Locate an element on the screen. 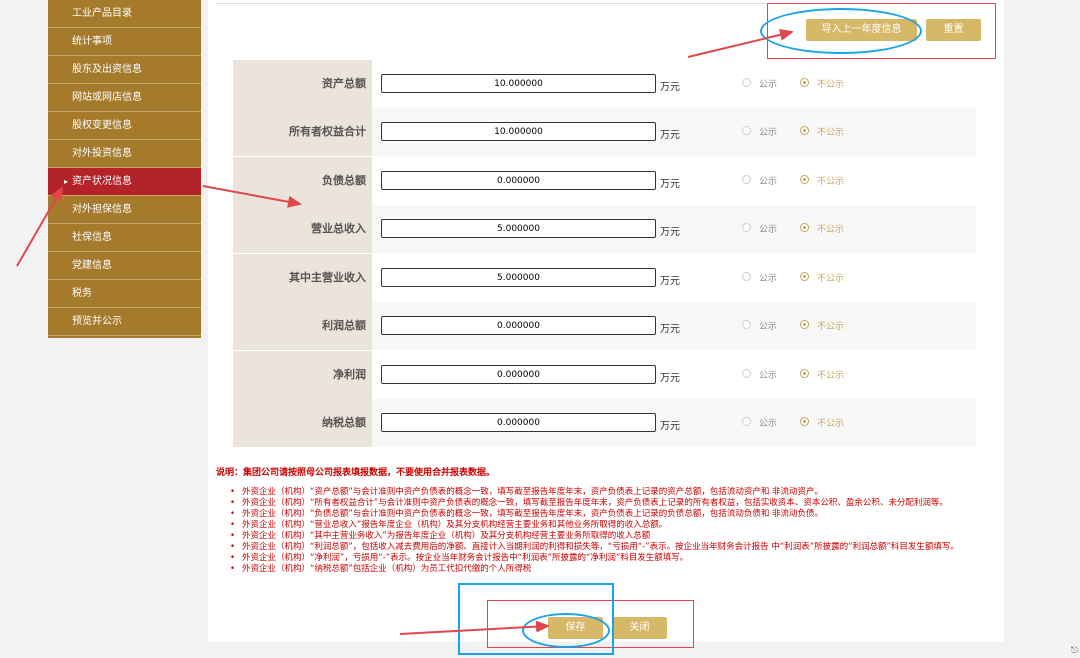 Image resolution: width=1080 pixels, height=658 pixels. arrow-to-save is located at coordinates (474, 627).